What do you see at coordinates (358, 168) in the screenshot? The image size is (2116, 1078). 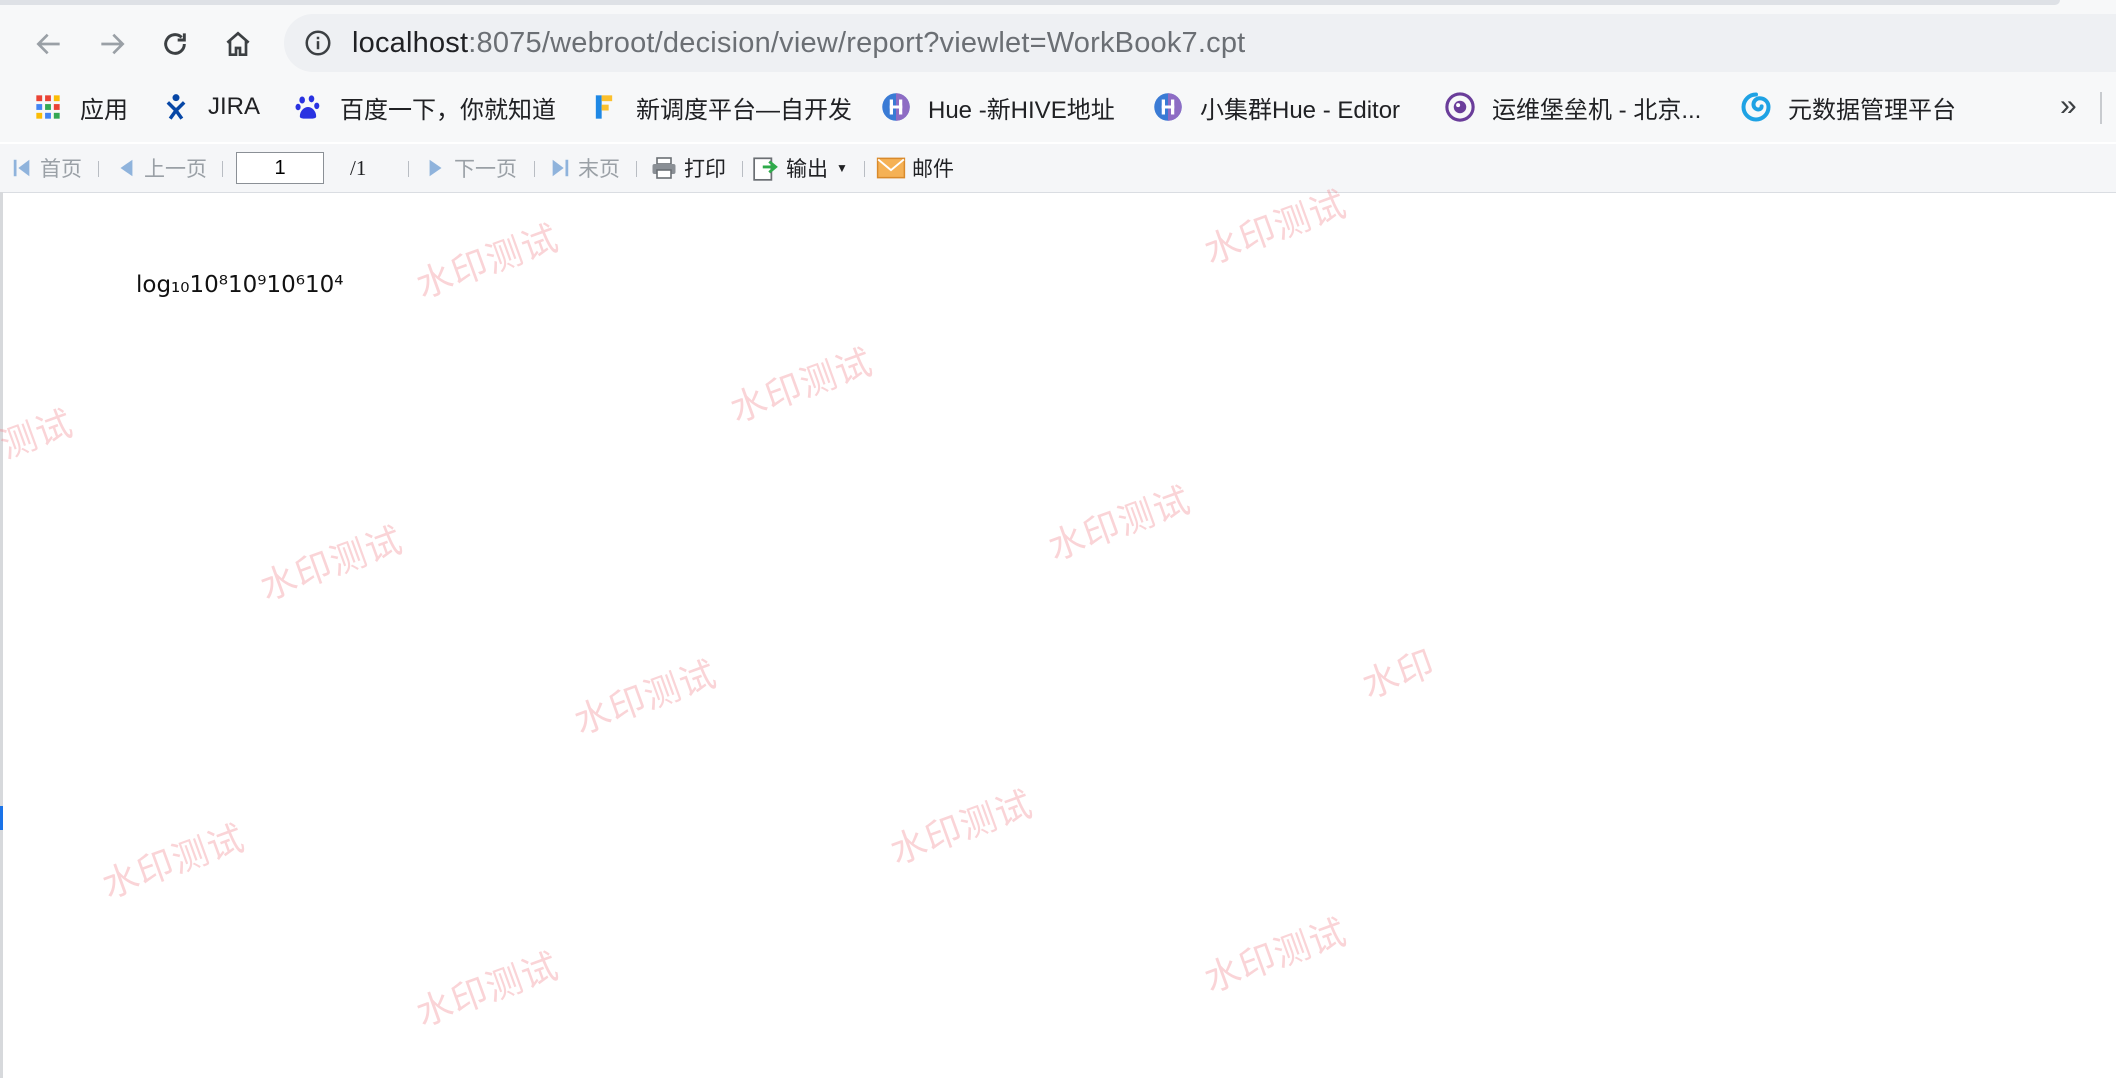 I see `page-total: /1` at bounding box center [358, 168].